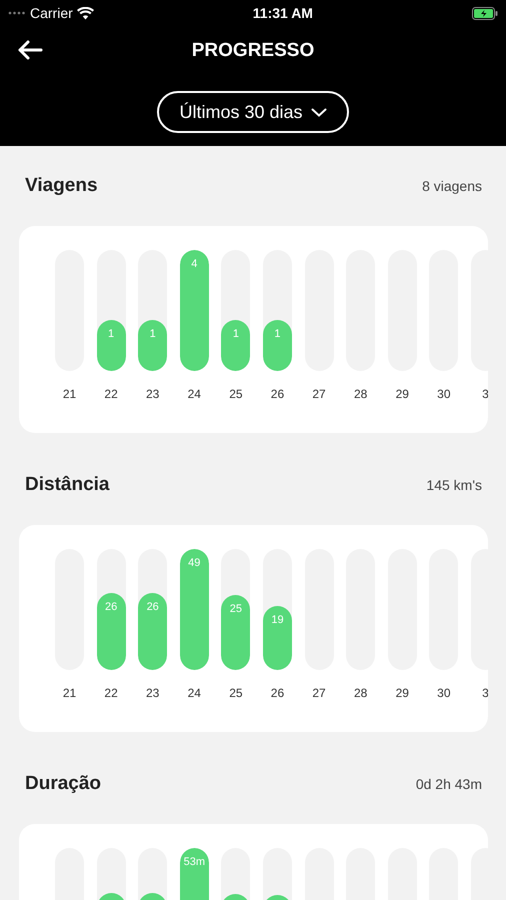 The width and height of the screenshot is (506, 900). What do you see at coordinates (17, 13) in the screenshot?
I see `signal-icon` at bounding box center [17, 13].